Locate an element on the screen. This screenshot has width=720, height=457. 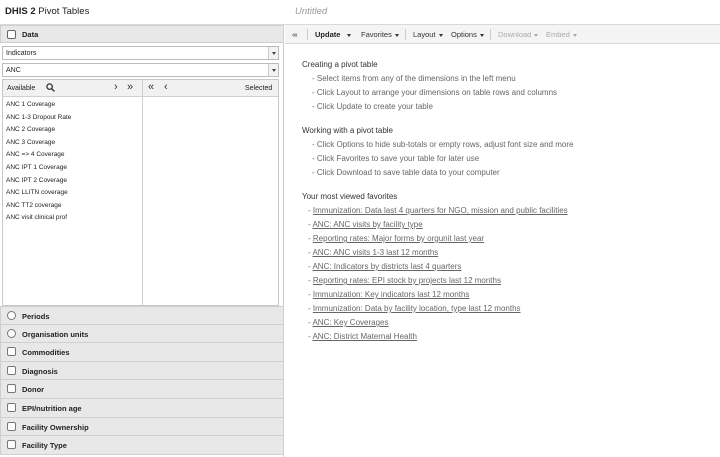
collapse-panel-button: «‹ is located at coordinates (295, 34).